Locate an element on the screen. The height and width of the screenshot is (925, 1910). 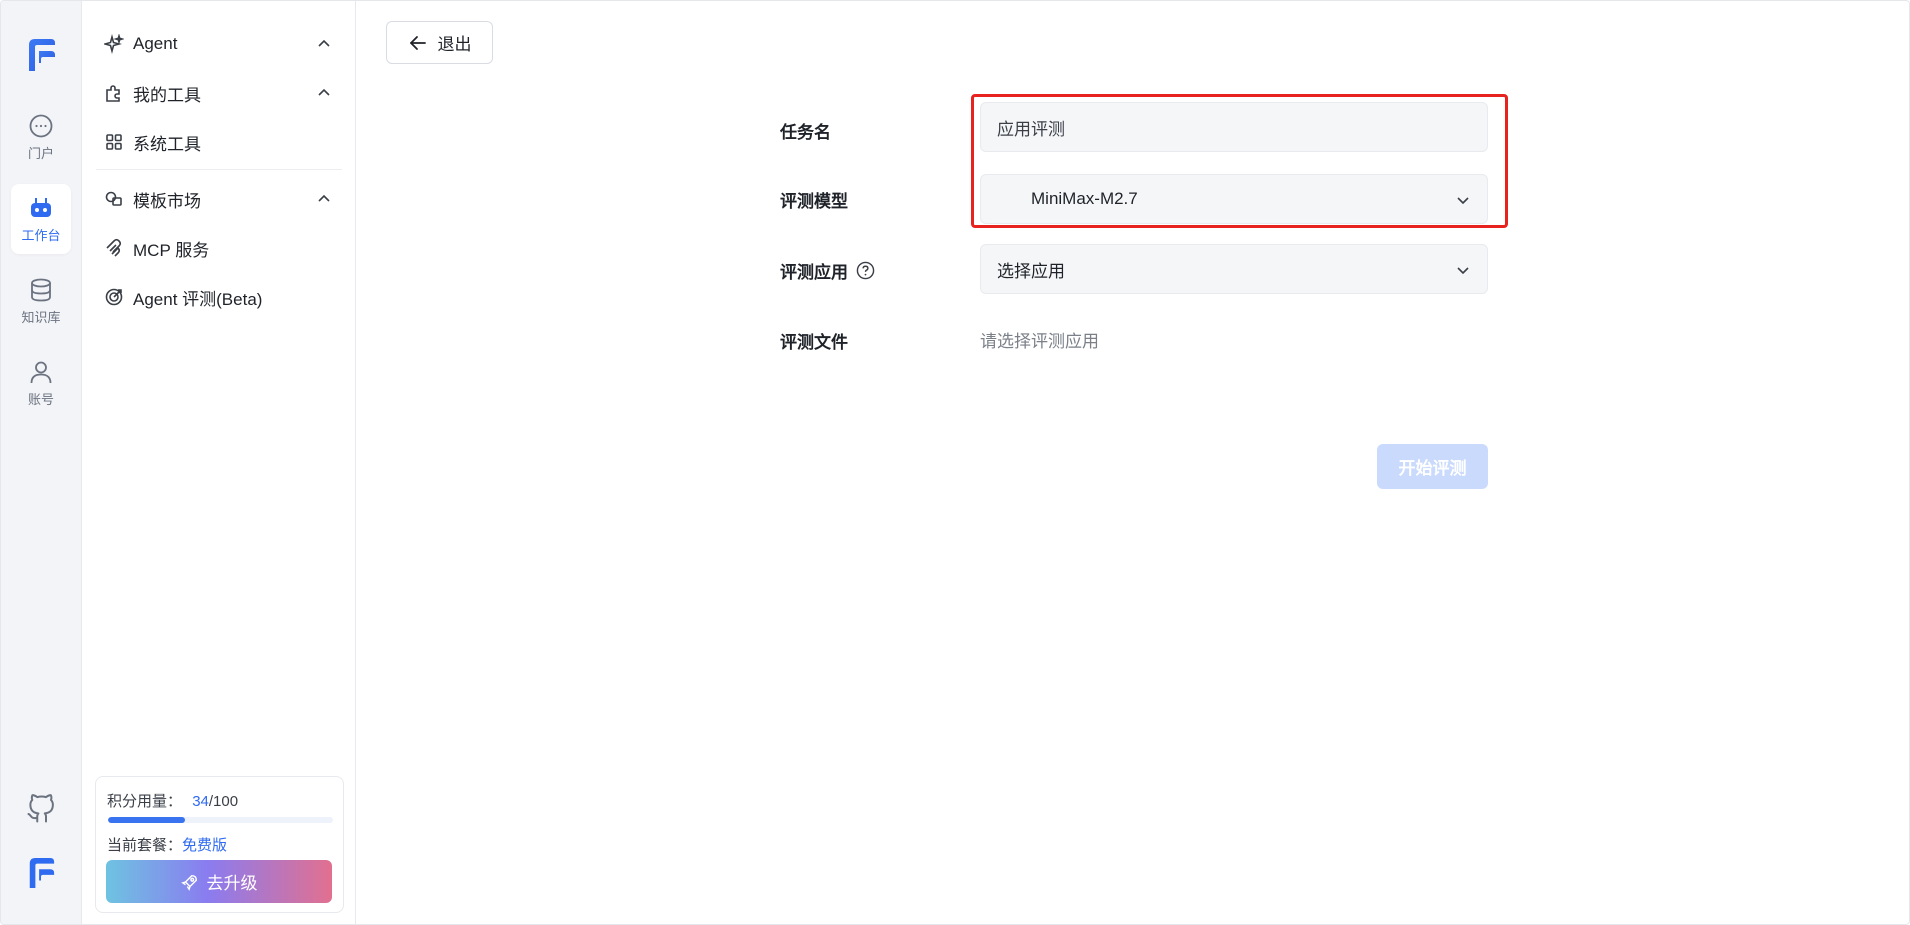
rail-label: 账号 is located at coordinates (40, 399).